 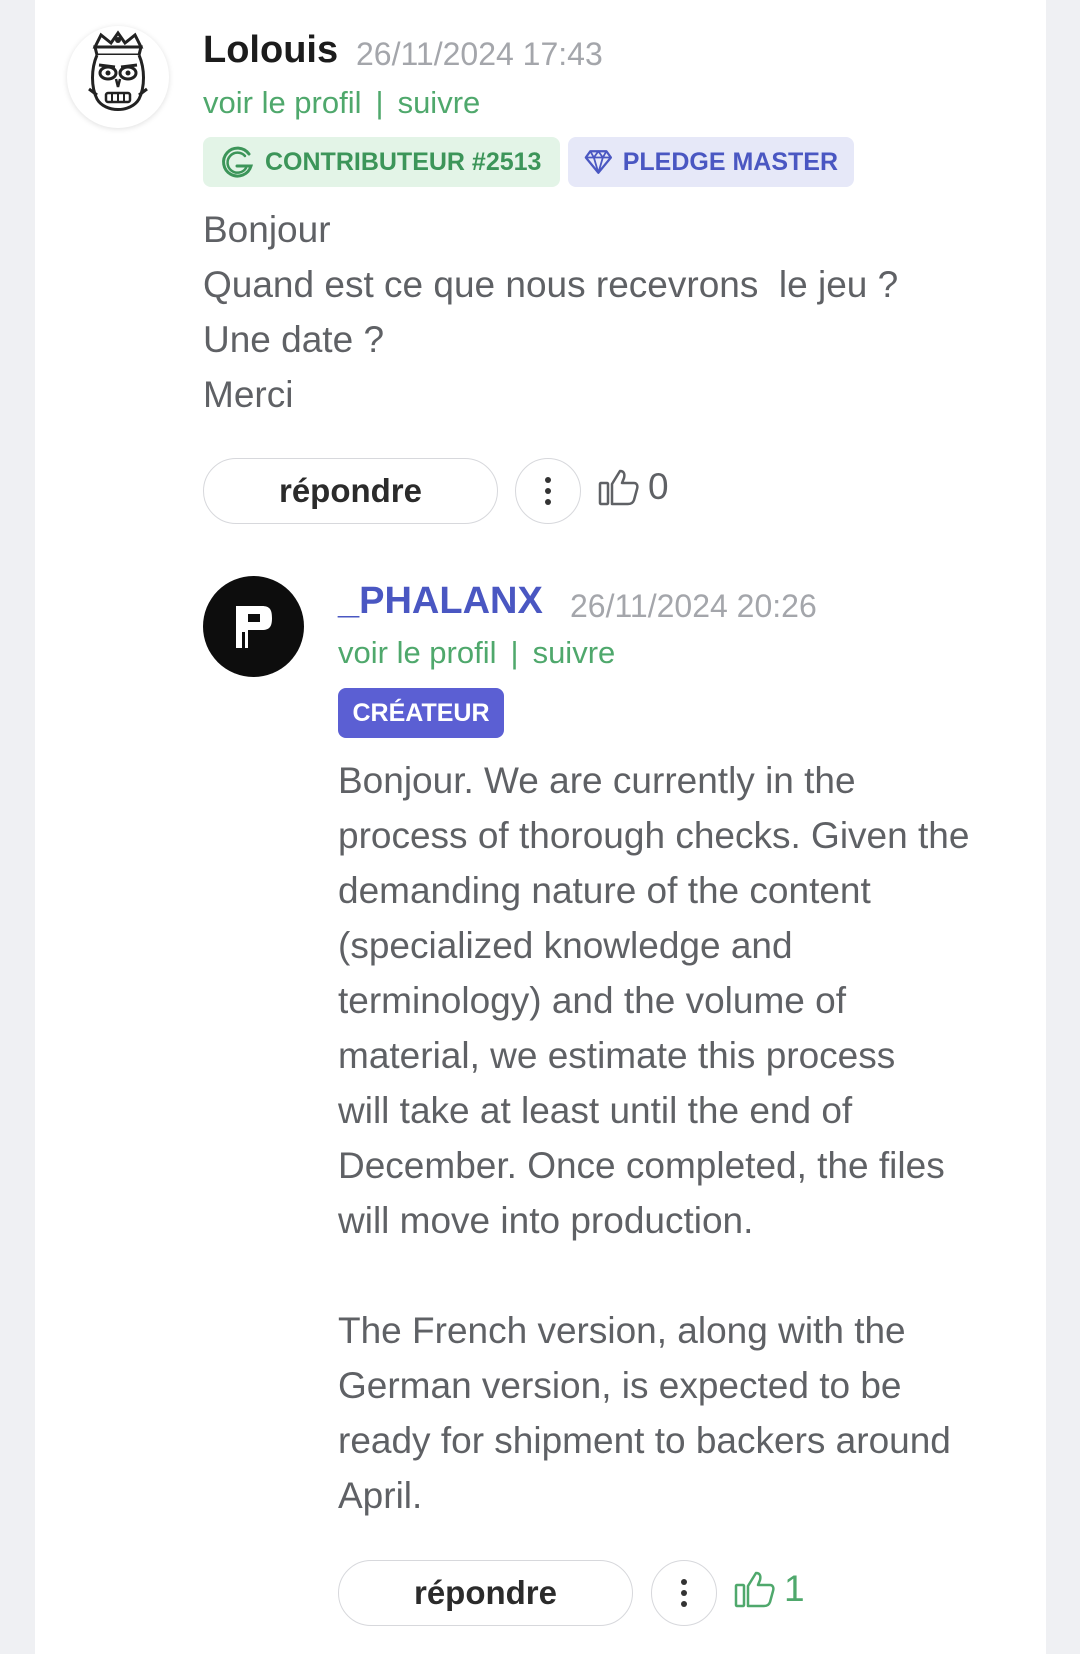 What do you see at coordinates (794, 1588) in the screenshot?
I see `like-count: 1` at bounding box center [794, 1588].